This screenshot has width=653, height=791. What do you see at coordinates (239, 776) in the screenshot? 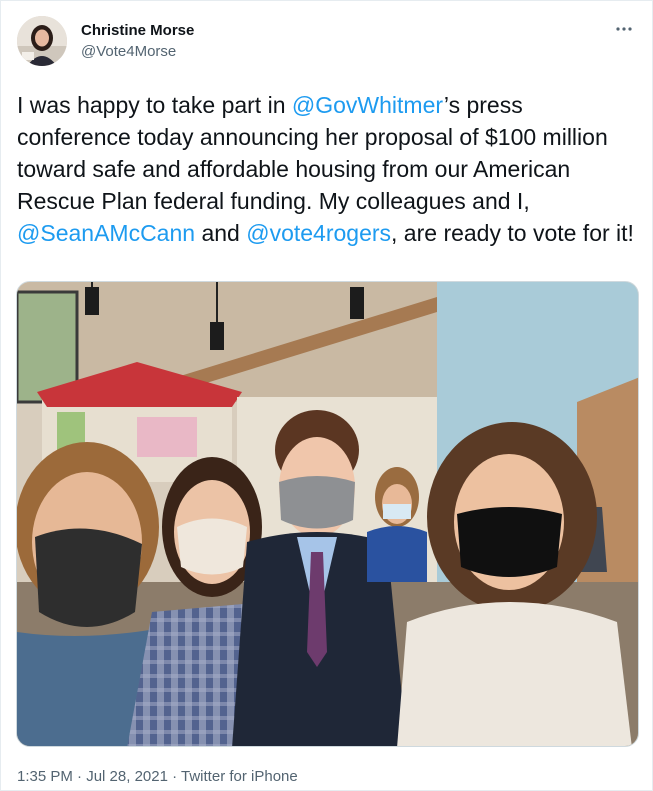
I see `tweet-source: Twitter for iPhone` at bounding box center [239, 776].